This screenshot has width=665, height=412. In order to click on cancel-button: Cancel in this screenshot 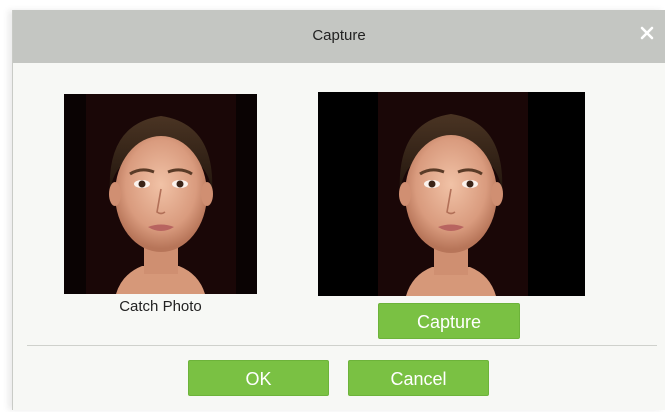, I will do `click(418, 378)`.